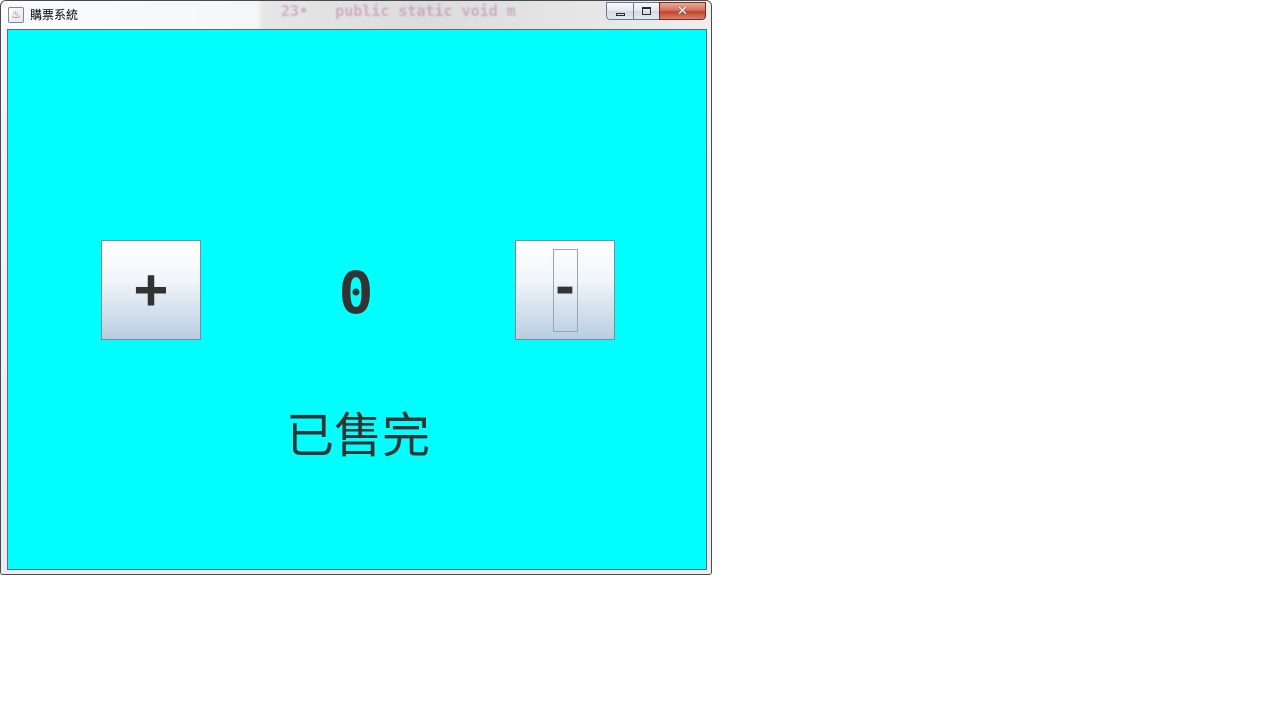 Image resolution: width=1280 pixels, height=724 pixels. I want to click on sold-out-status: 已售完, so click(357, 436).